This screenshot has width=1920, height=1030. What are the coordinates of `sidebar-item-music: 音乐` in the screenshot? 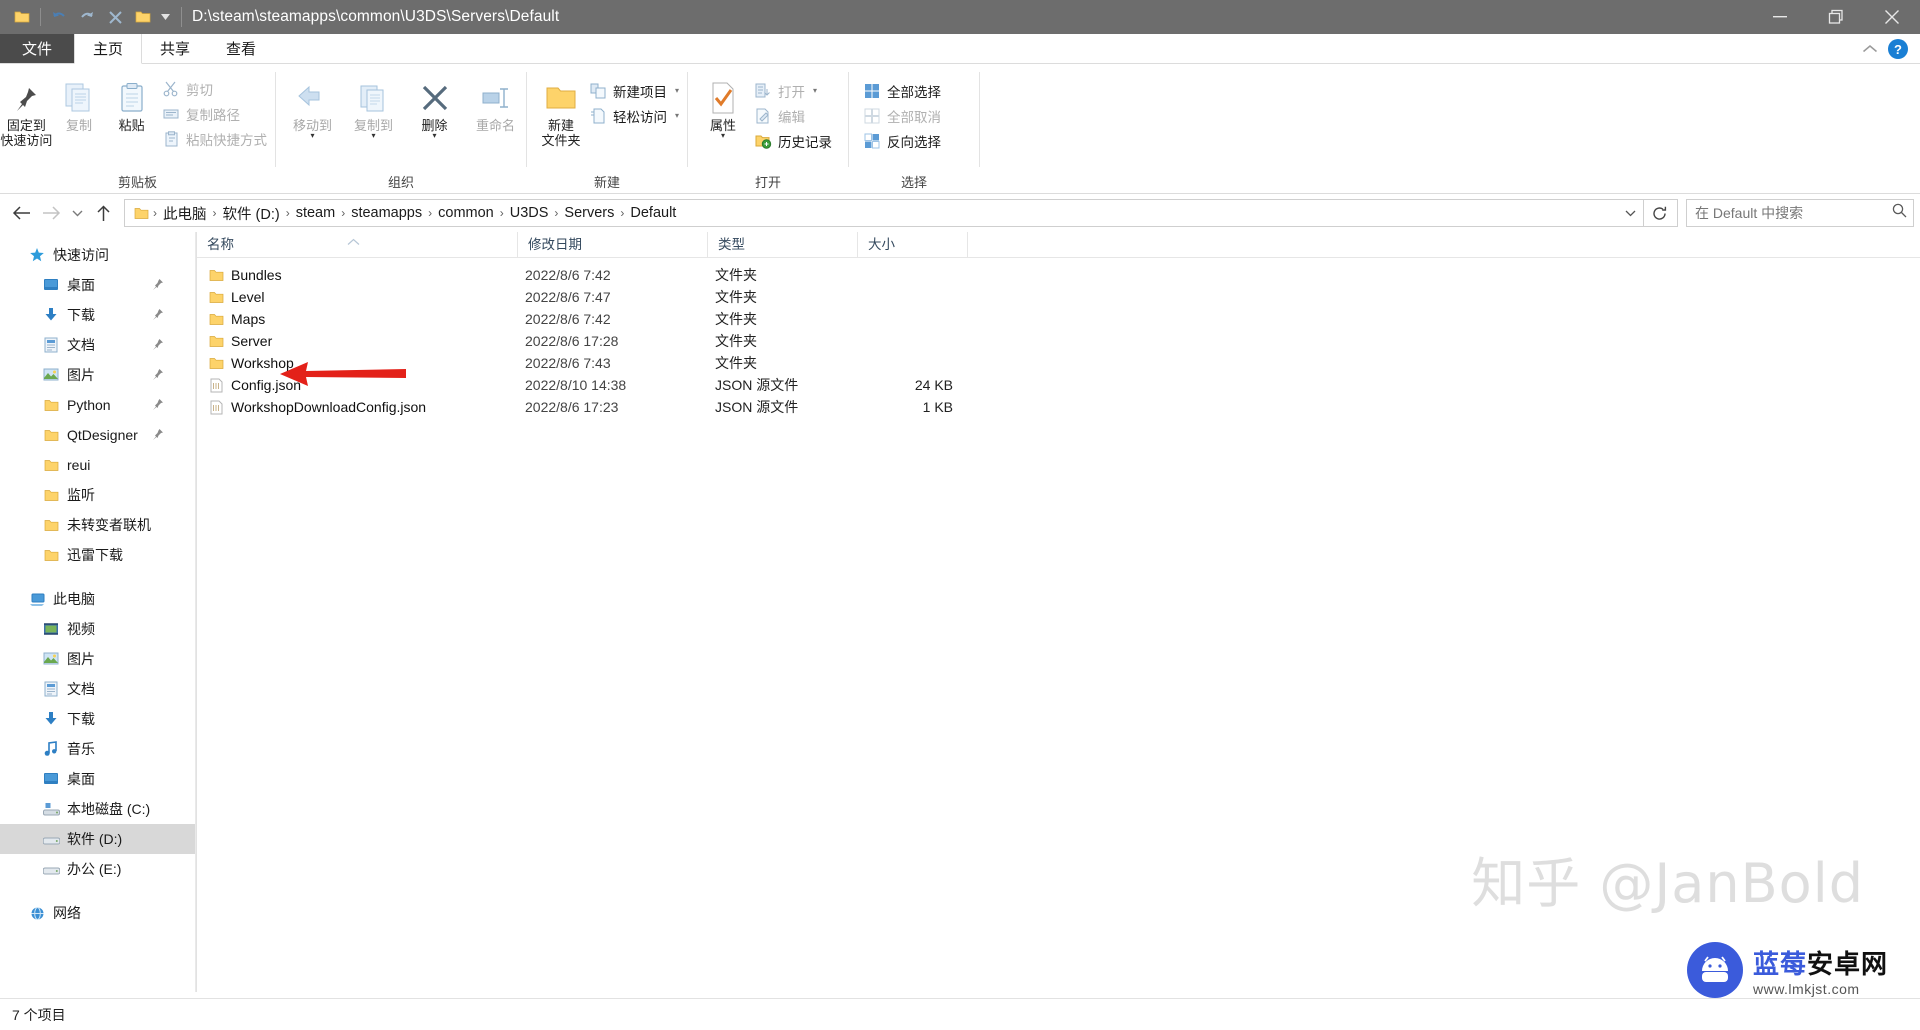 It's located at (98, 749).